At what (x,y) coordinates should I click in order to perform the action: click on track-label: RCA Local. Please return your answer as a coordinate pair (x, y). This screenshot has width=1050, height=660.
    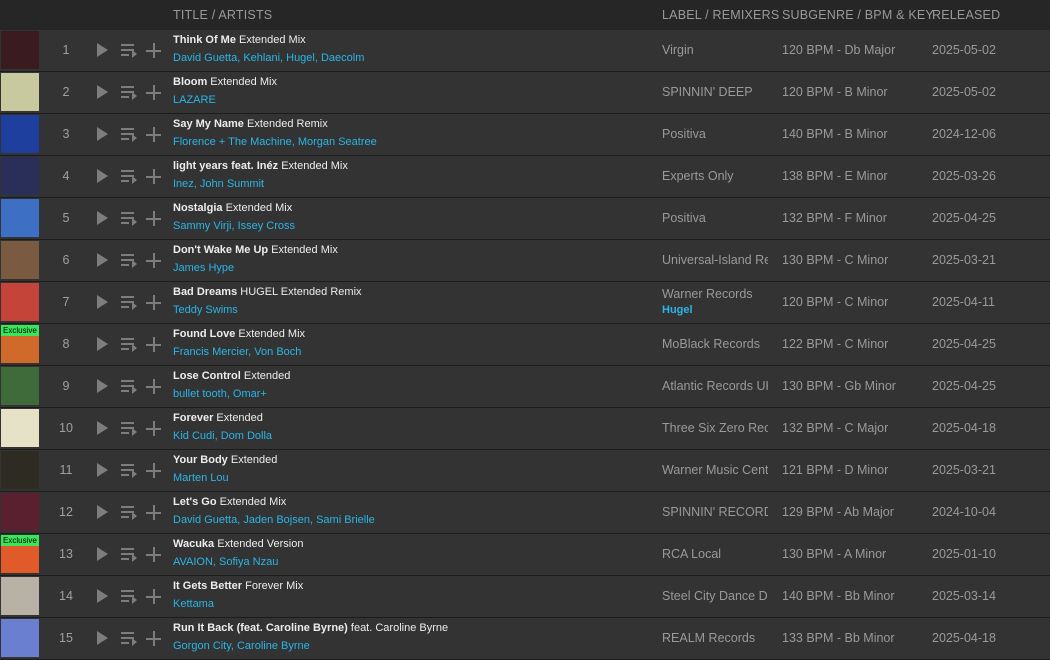
    Looking at the image, I should click on (715, 554).